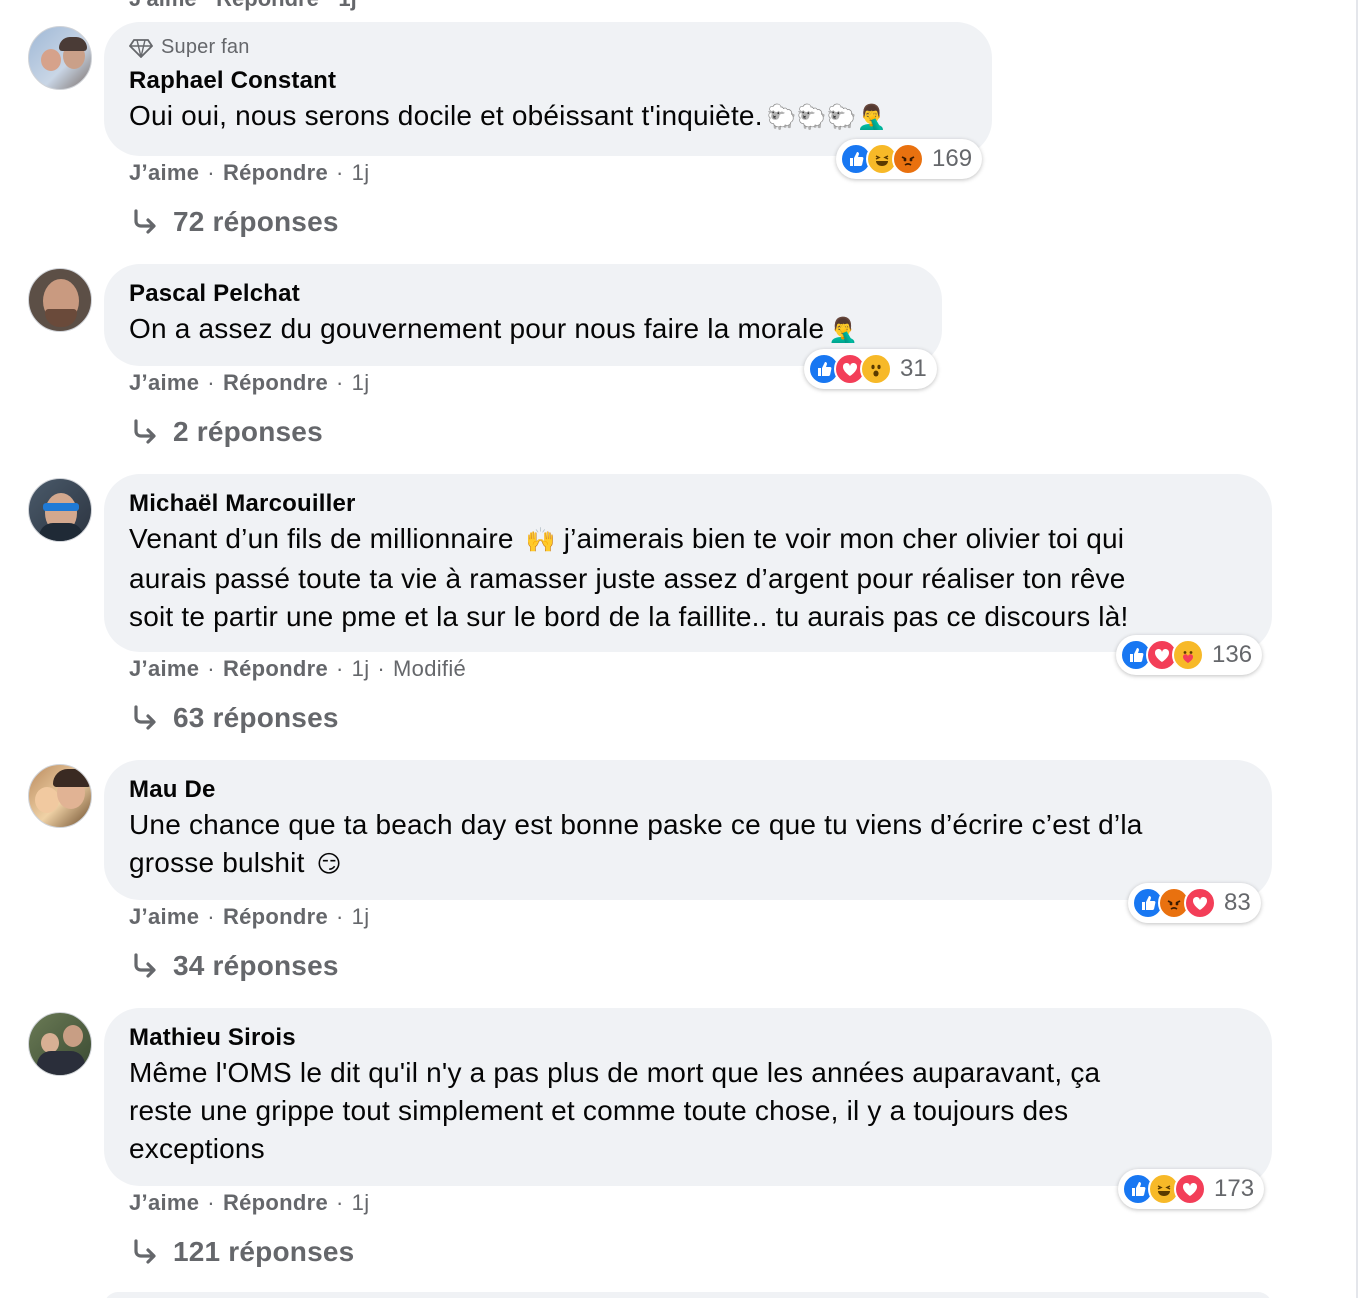 The width and height of the screenshot is (1358, 1298). I want to click on replies-count: 2 réponses, so click(248, 431).